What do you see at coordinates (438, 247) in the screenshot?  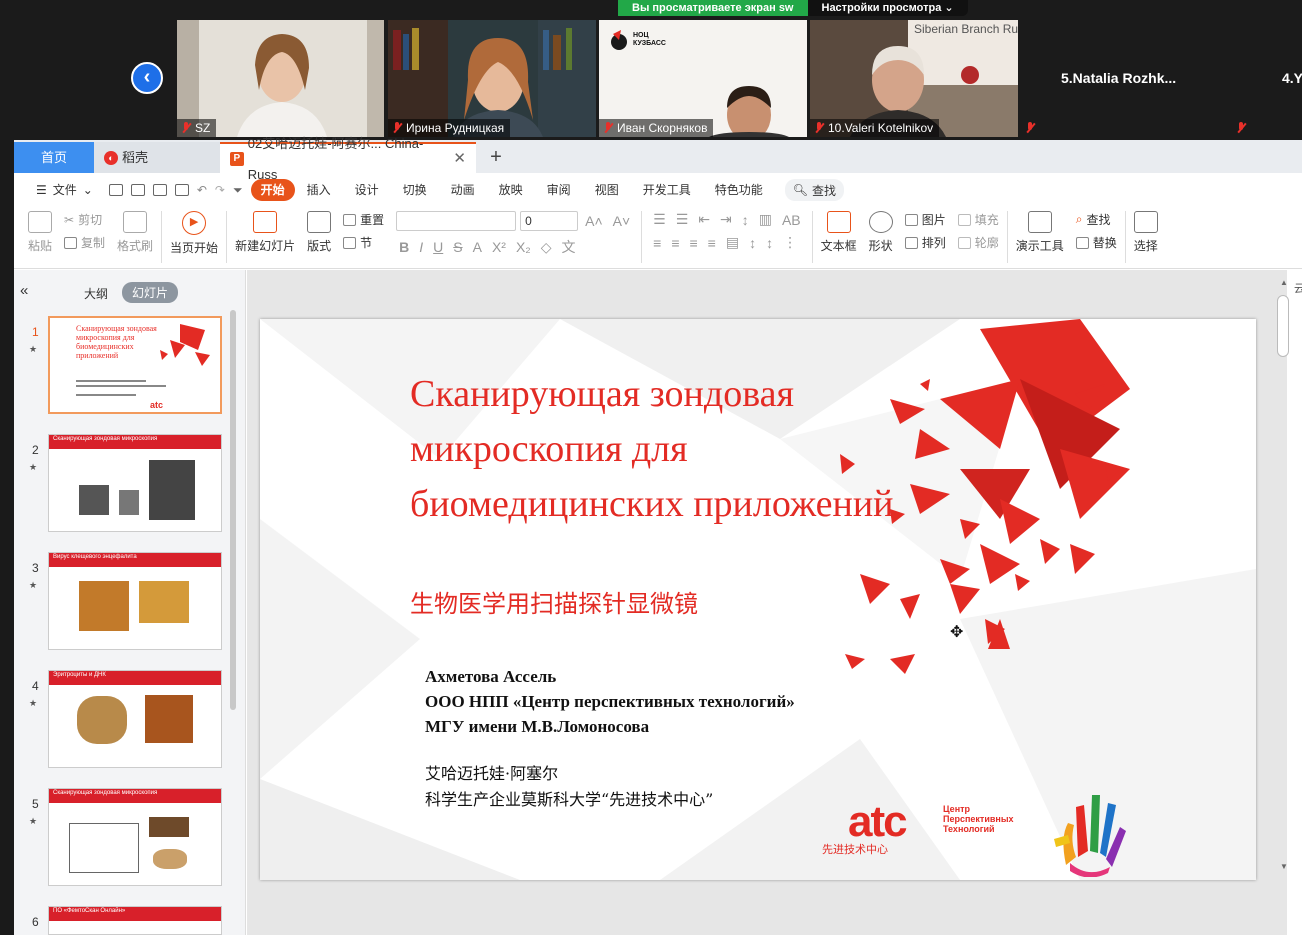 I see `underline-icon: U` at bounding box center [438, 247].